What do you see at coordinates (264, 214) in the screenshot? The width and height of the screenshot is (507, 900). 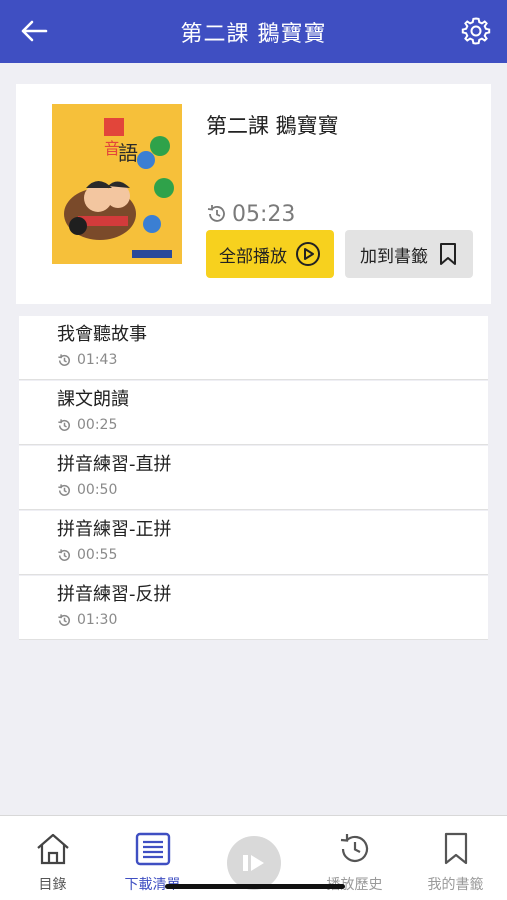 I see `total-duration-value: 05:23` at bounding box center [264, 214].